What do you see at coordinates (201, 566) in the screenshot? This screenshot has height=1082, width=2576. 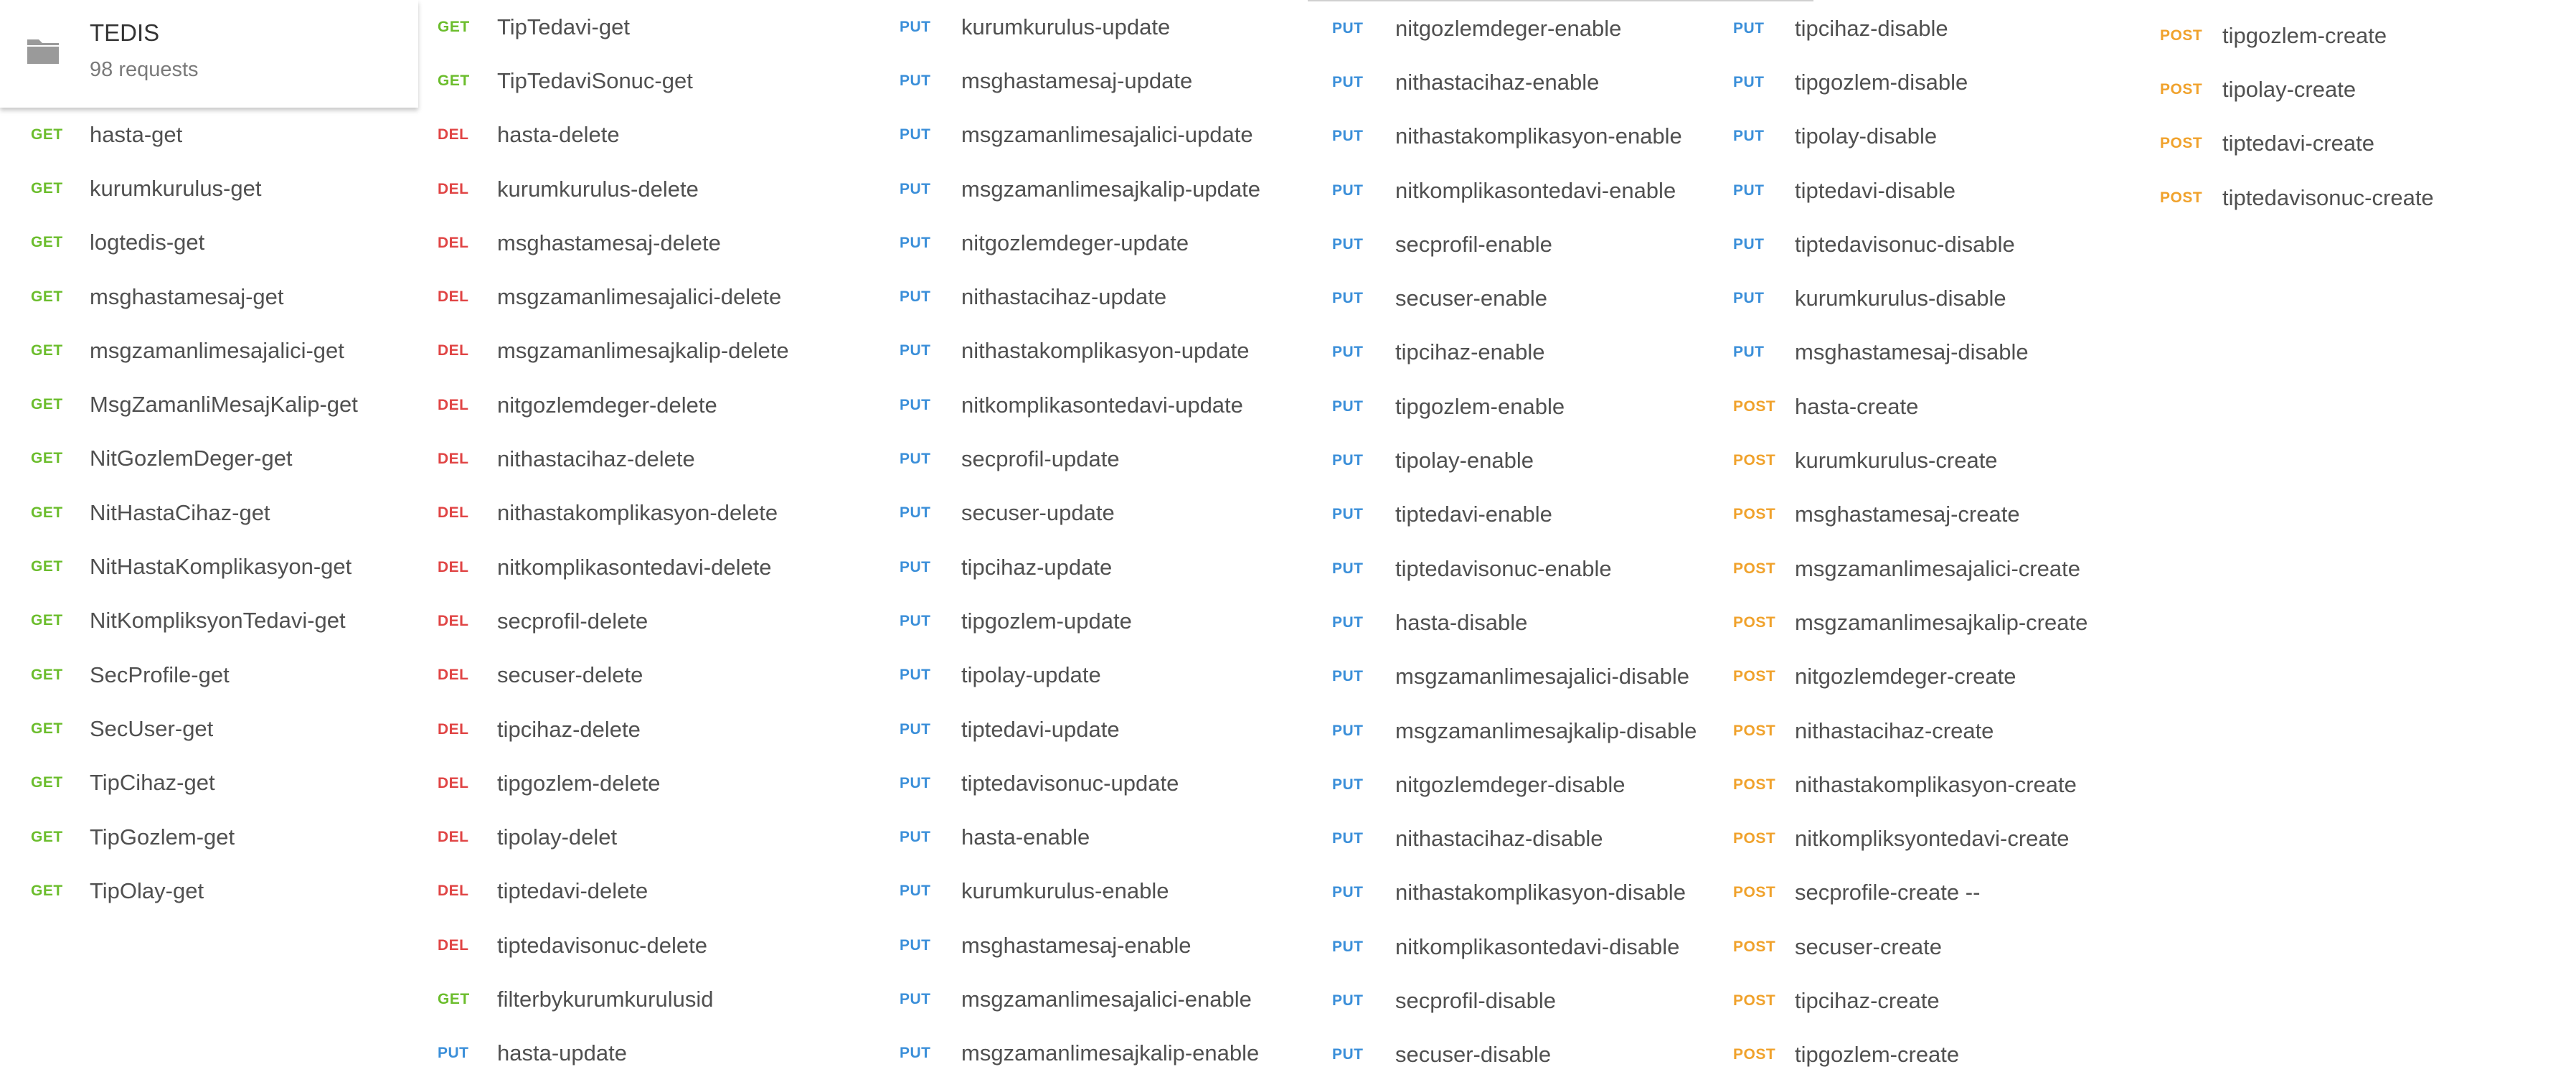 I see `request-item: GET NitHastaKomplikasyon-get` at bounding box center [201, 566].